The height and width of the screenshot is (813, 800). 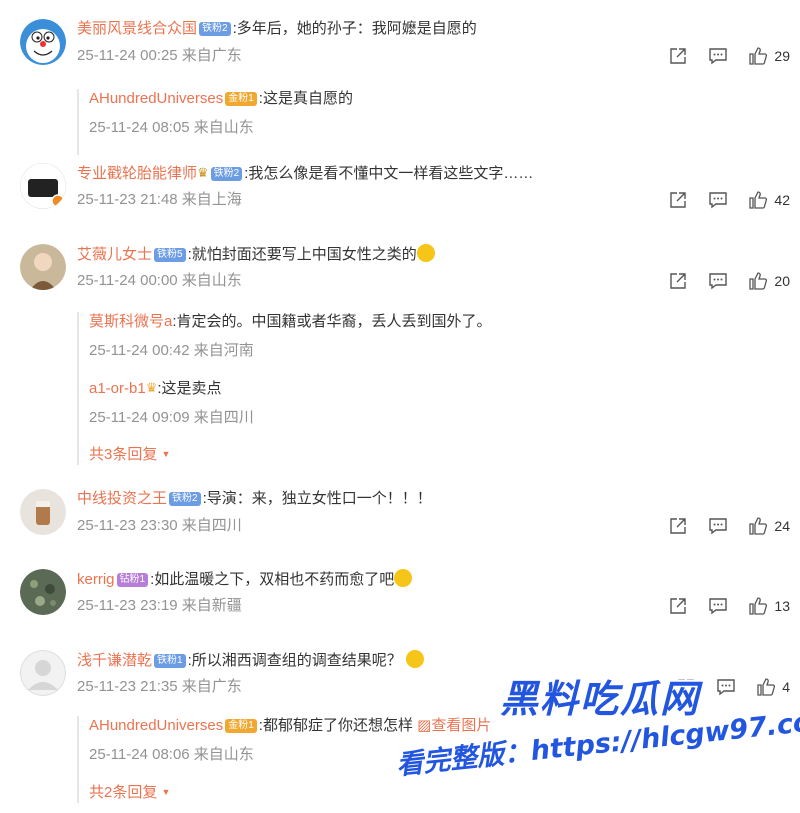 I want to click on fan-badge: 铁粉1, so click(x=170, y=661).